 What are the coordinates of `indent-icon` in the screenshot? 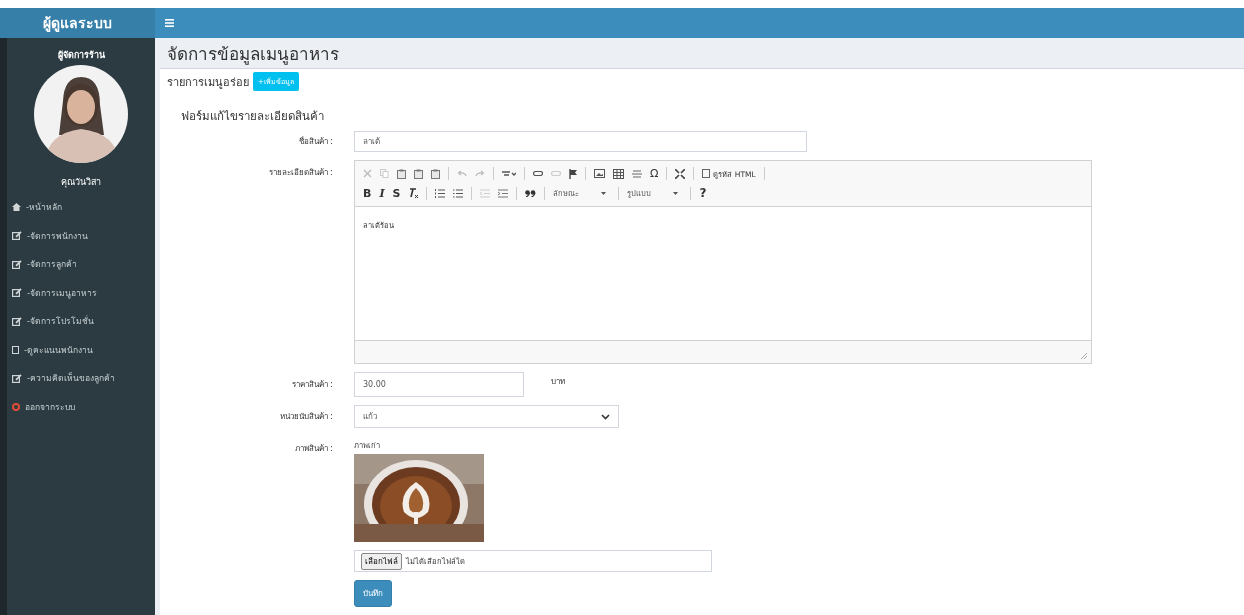 It's located at (503, 193).